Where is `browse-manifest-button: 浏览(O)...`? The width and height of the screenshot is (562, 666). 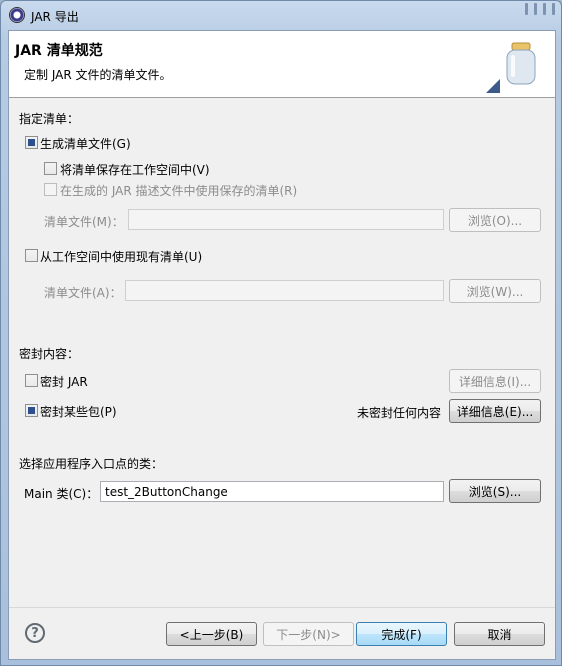
browse-manifest-button: 浏览(O)... is located at coordinates (495, 220).